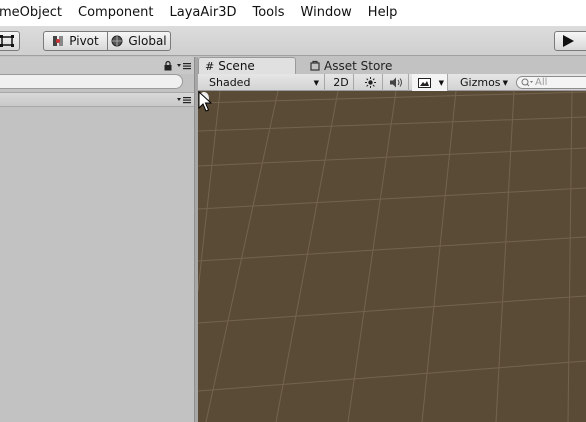  Describe the element at coordinates (117, 41) in the screenshot. I see `globe-icon` at that location.